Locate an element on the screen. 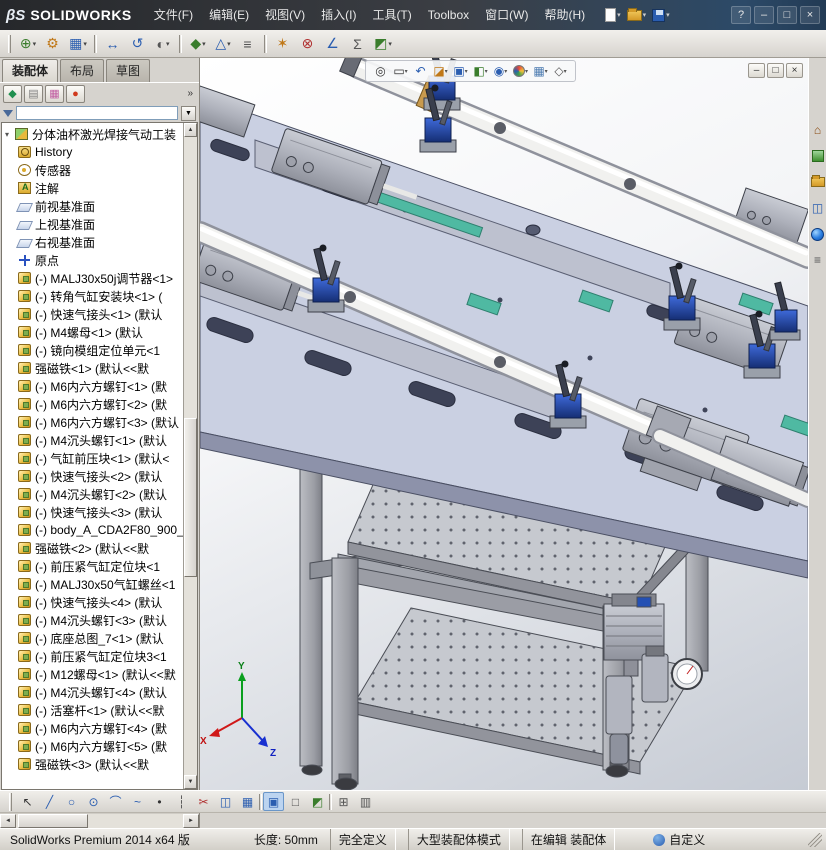  tree-item: History is located at coordinates (92, 152).